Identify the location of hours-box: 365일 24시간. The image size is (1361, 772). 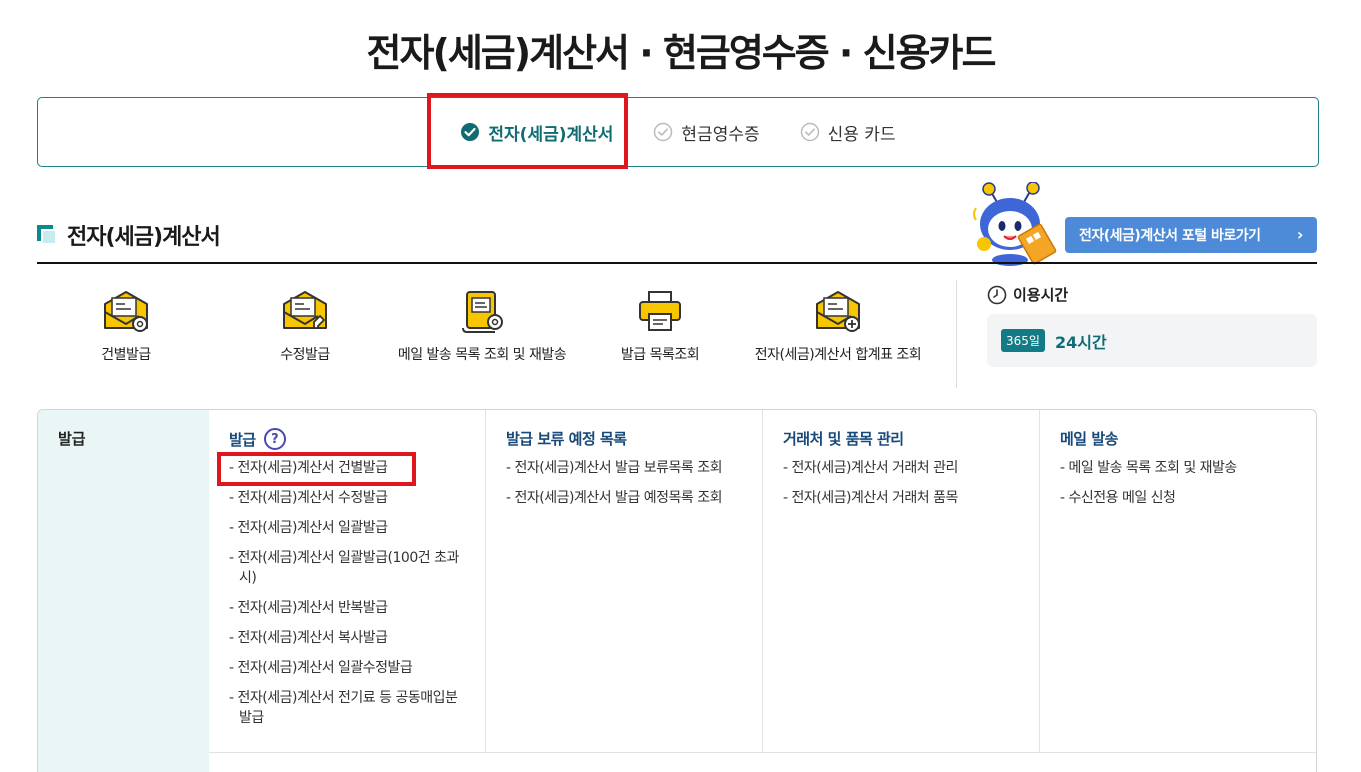
(1152, 340).